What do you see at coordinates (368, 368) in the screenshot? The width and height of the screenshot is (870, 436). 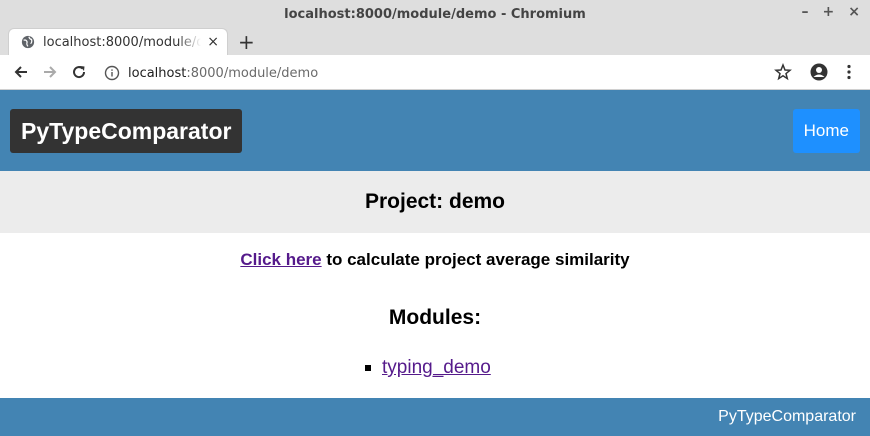 I see `bullet-icon` at bounding box center [368, 368].